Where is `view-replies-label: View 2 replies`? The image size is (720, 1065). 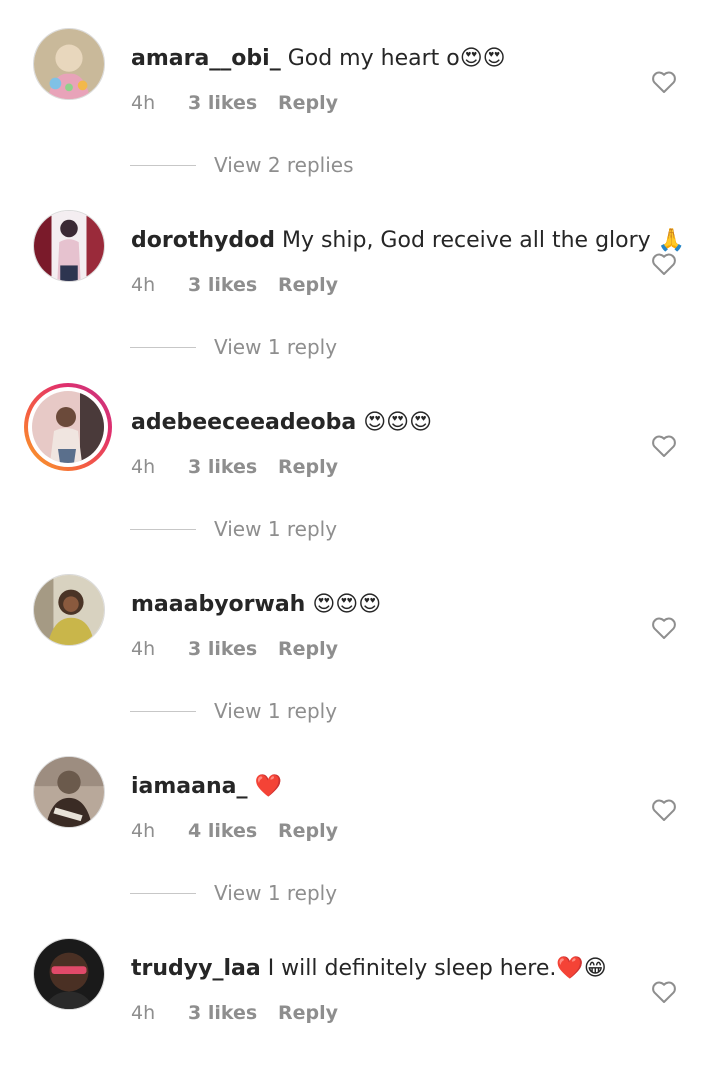 view-replies-label: View 2 replies is located at coordinates (284, 165).